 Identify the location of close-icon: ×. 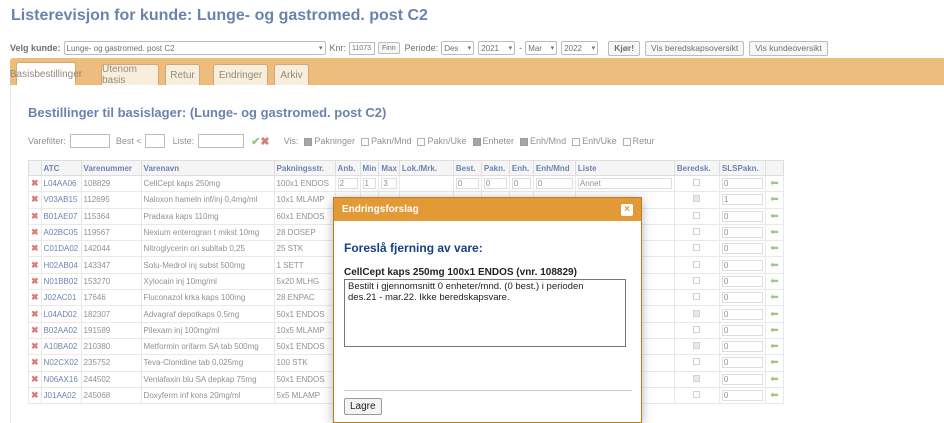
(627, 209).